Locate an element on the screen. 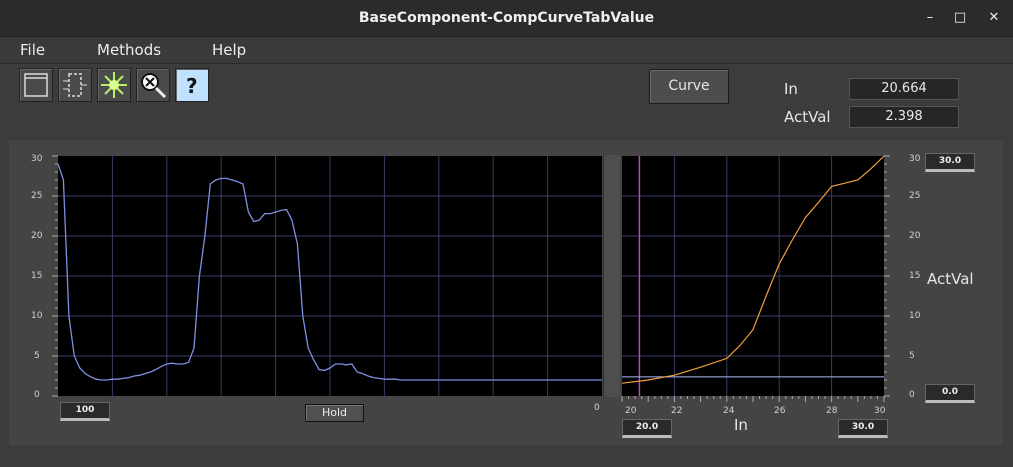 Image resolution: width=1013 pixels, height=467 pixels. component-icon is located at coordinates (75, 85).